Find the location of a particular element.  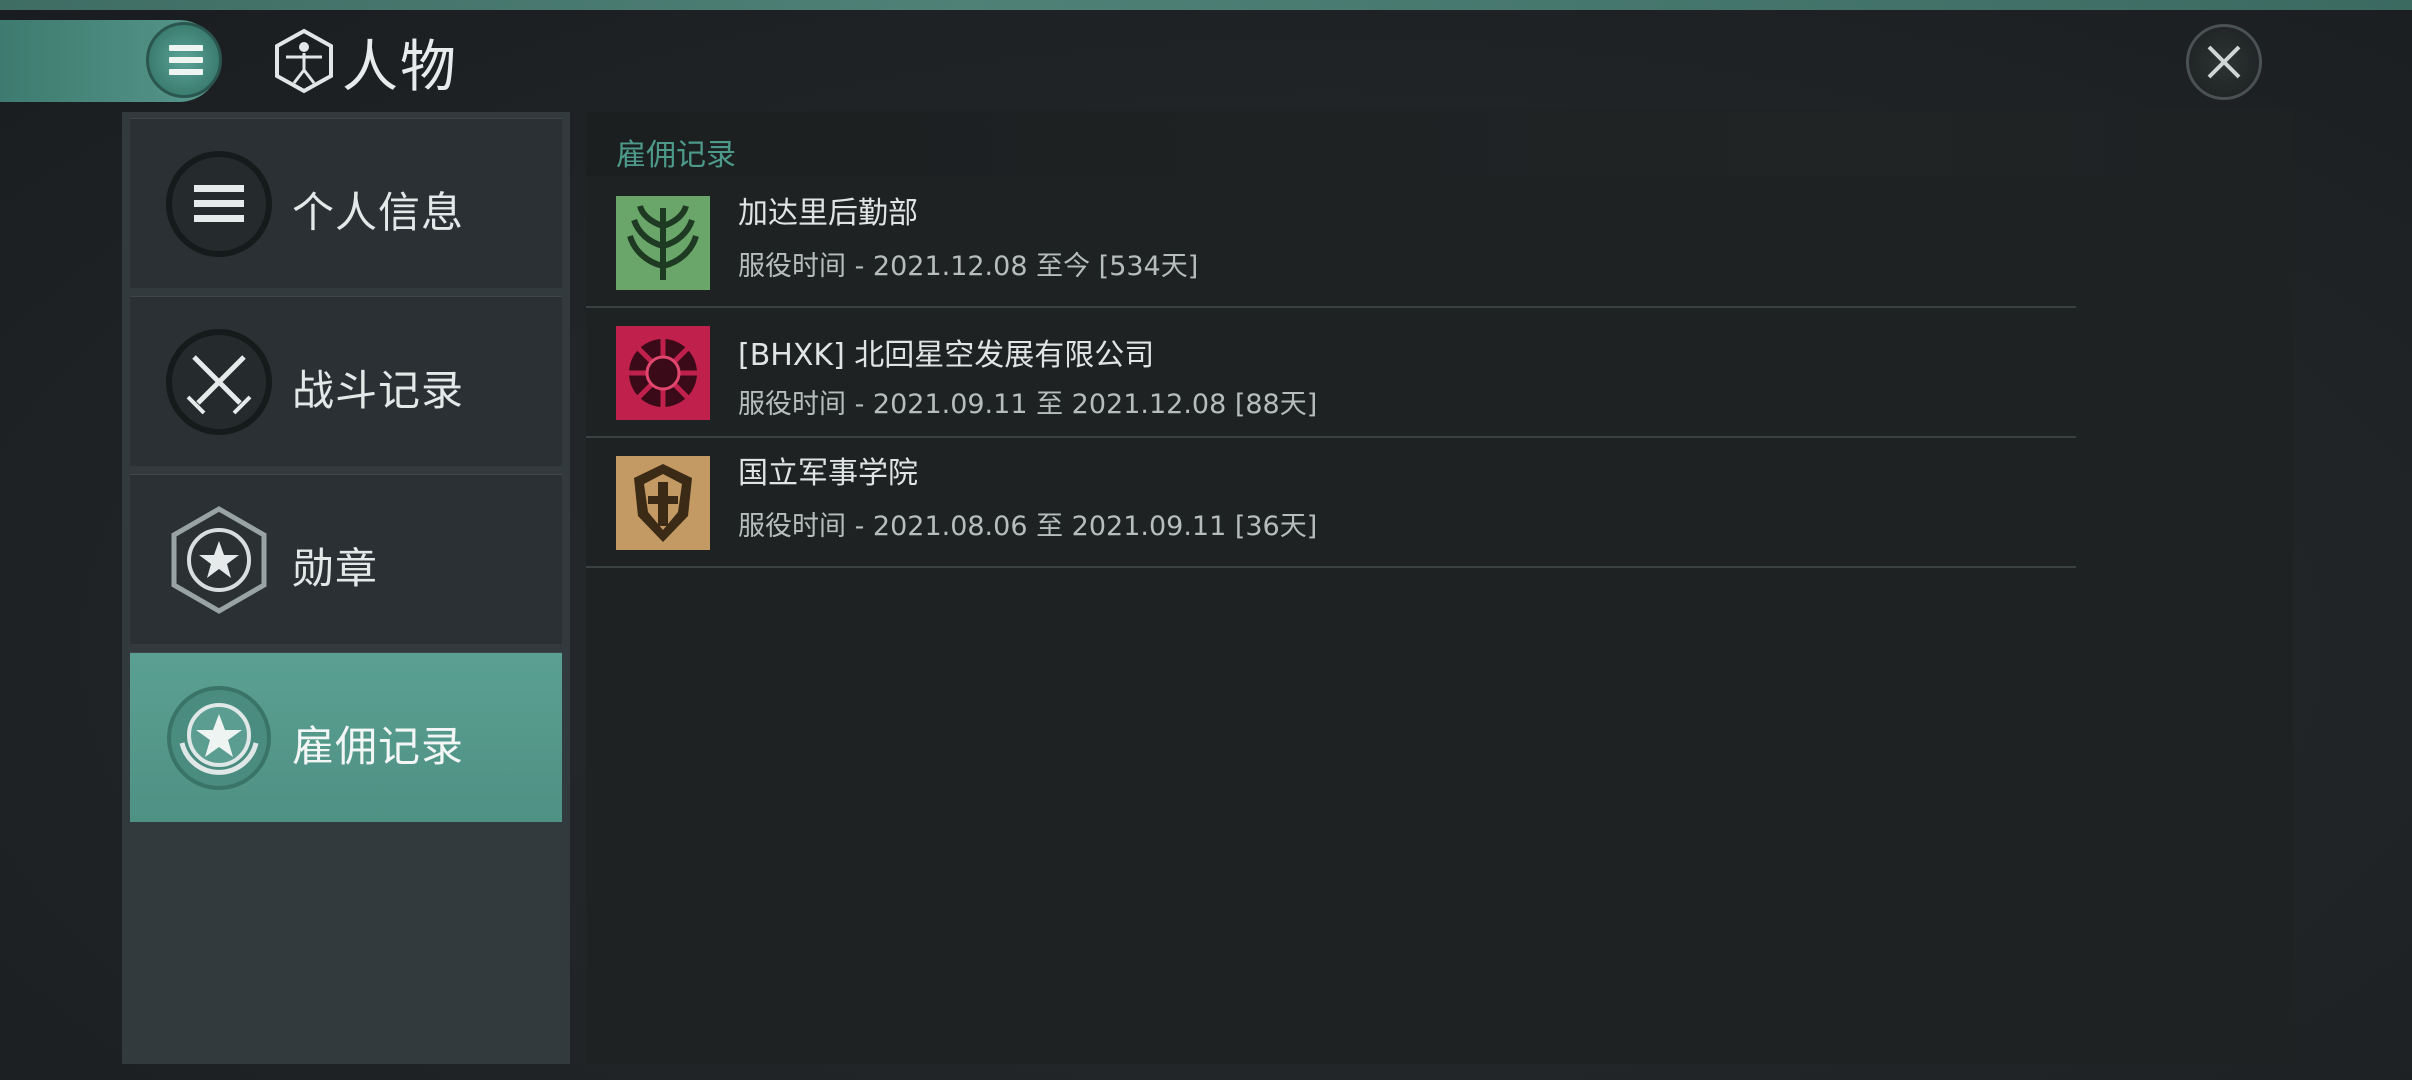

list-item: 加达里后勤部 服役时间 - 2021.12.08 至今 [534天] is located at coordinates (1331, 244).